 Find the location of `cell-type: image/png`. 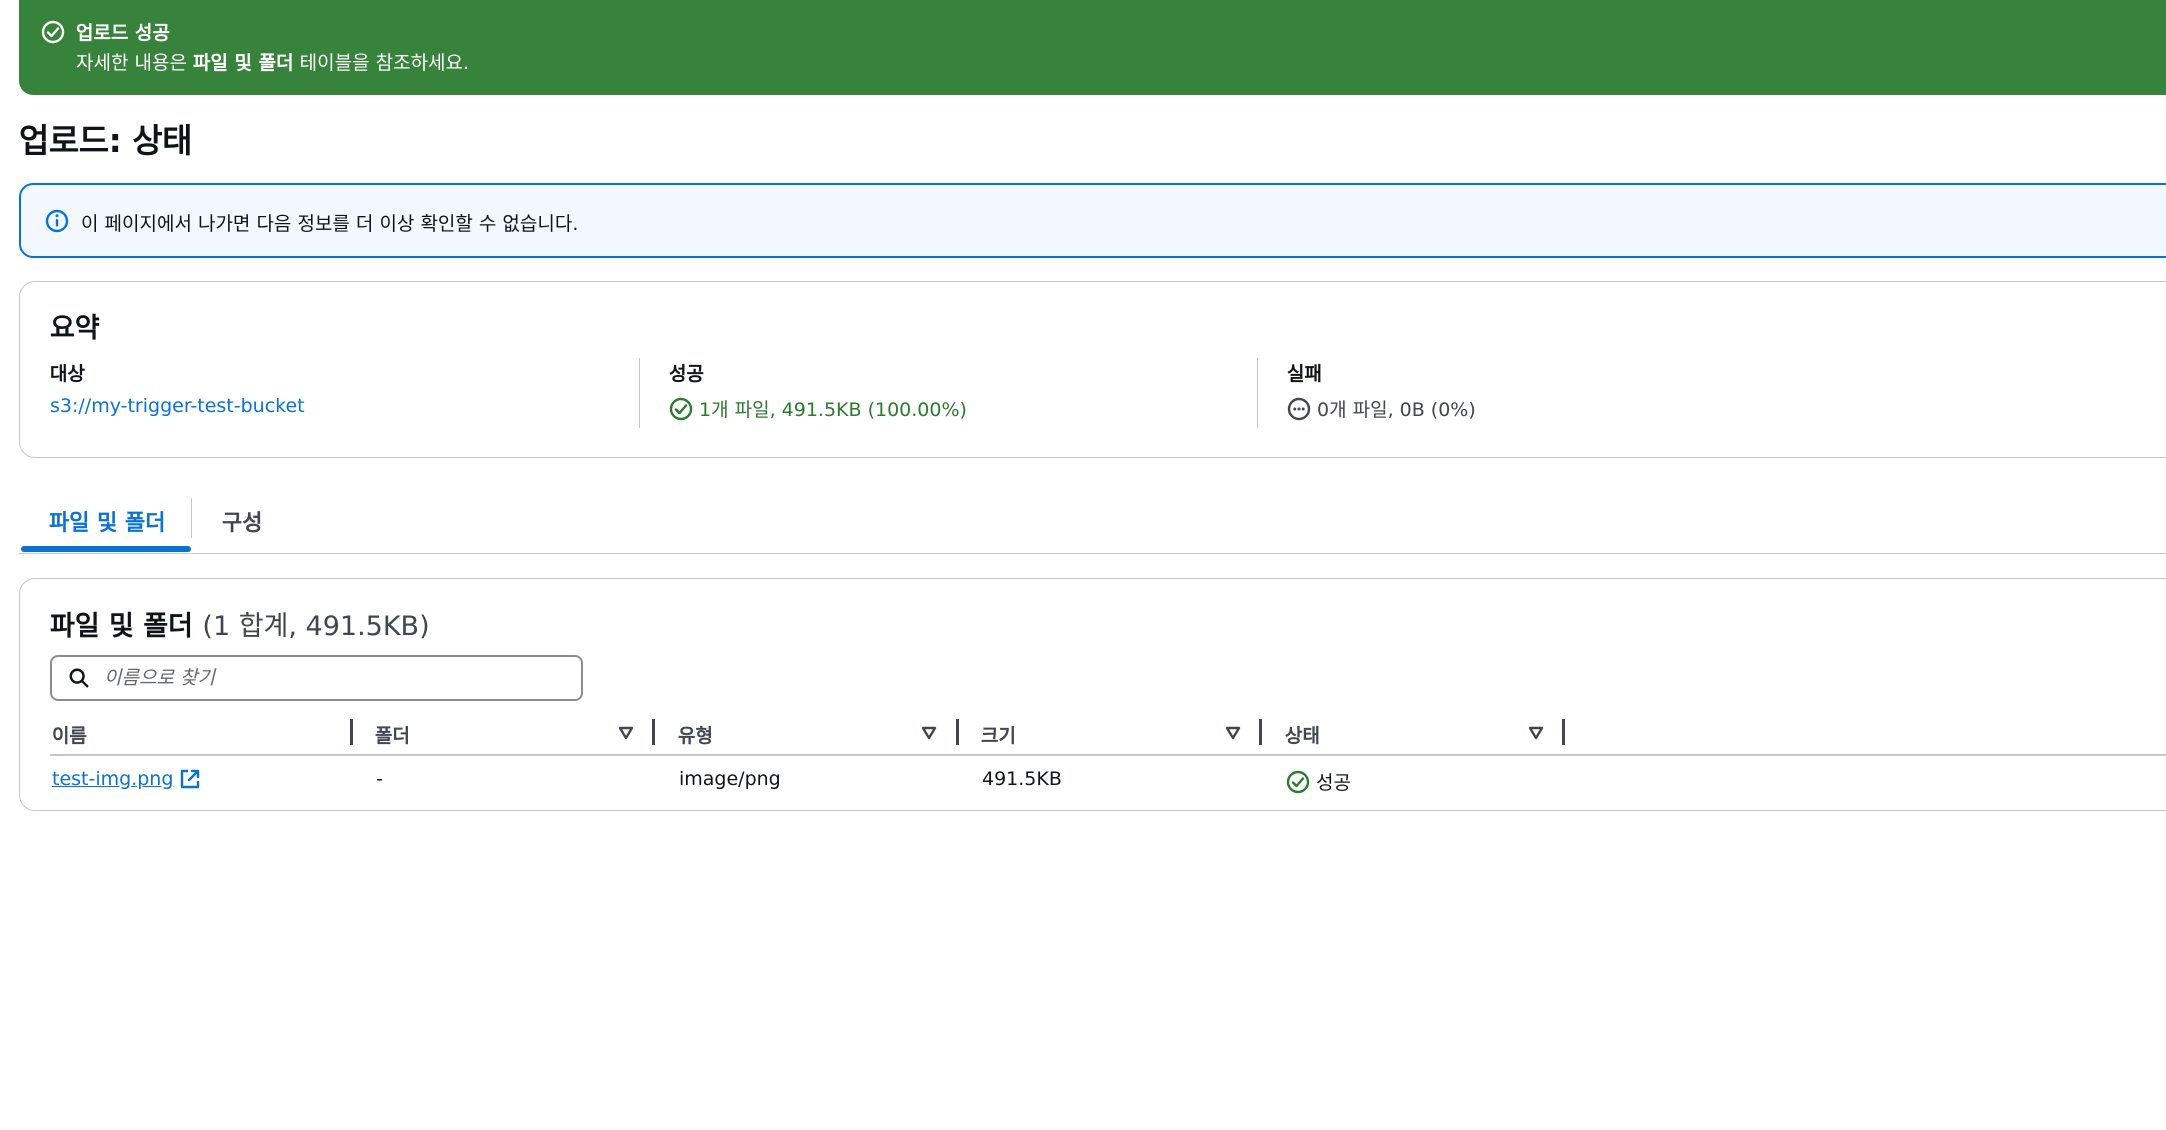

cell-type: image/png is located at coordinates (730, 779).